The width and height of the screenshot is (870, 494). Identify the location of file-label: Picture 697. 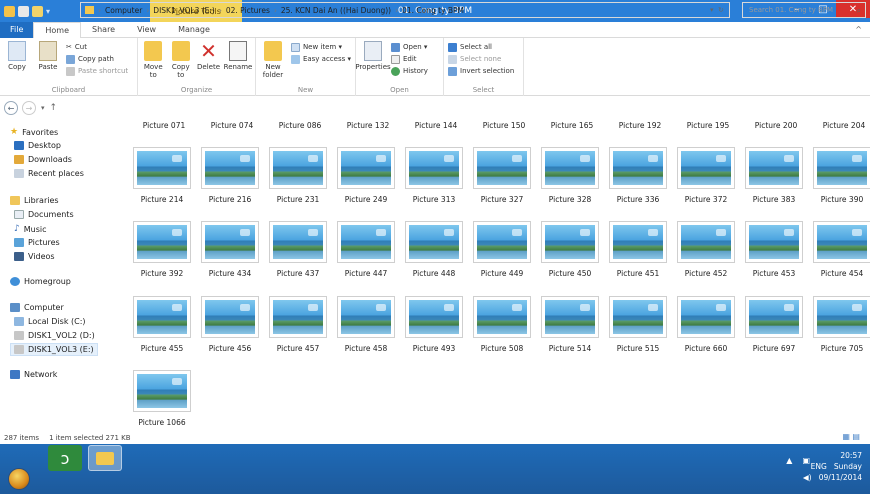
(774, 348).